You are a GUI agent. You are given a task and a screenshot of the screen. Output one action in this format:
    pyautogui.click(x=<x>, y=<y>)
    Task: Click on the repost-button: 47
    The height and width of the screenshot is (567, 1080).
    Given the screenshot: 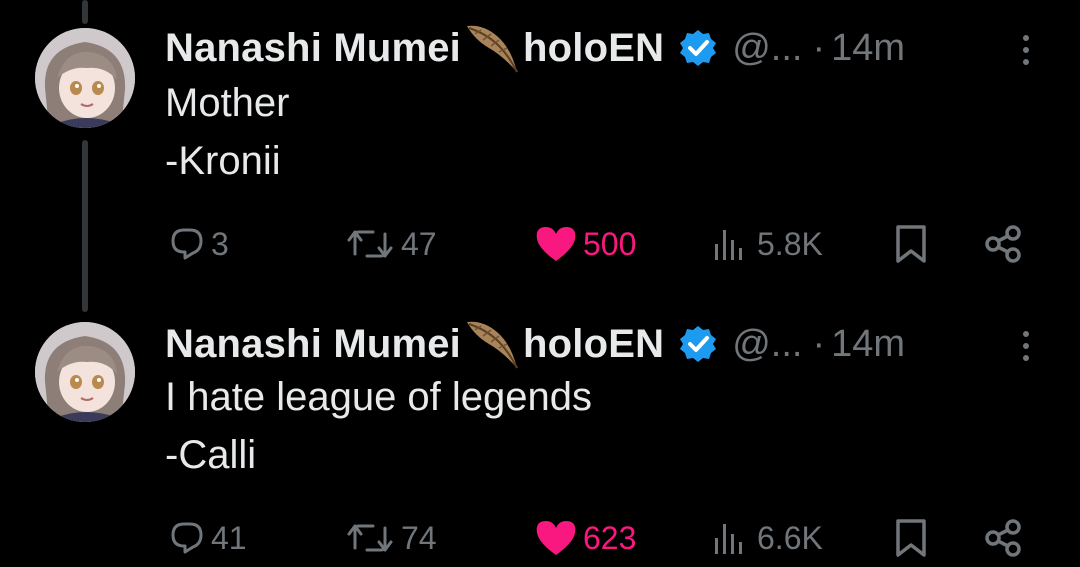 What is the action you would take?
    pyautogui.click(x=391, y=244)
    